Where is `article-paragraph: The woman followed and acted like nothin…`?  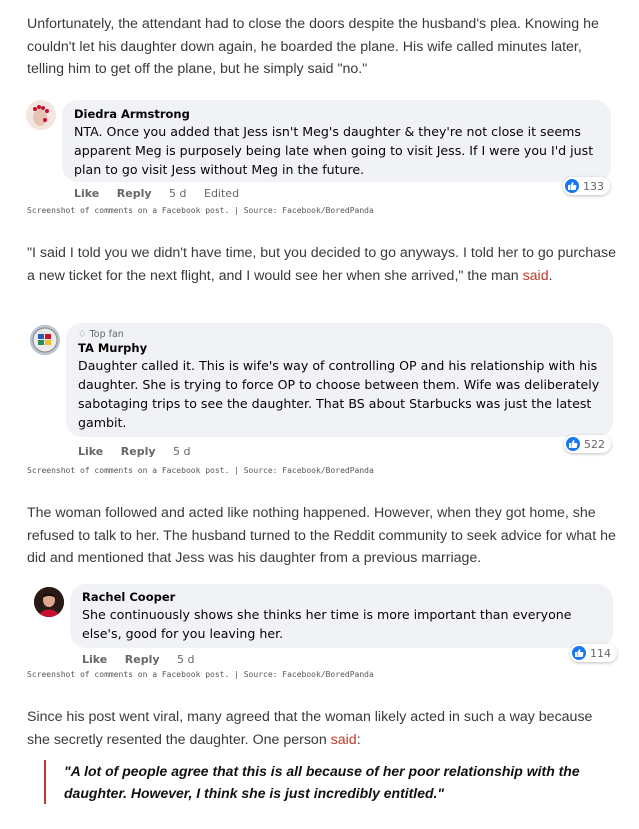
article-paragraph: The woman followed and acted like nothin… is located at coordinates (321, 535).